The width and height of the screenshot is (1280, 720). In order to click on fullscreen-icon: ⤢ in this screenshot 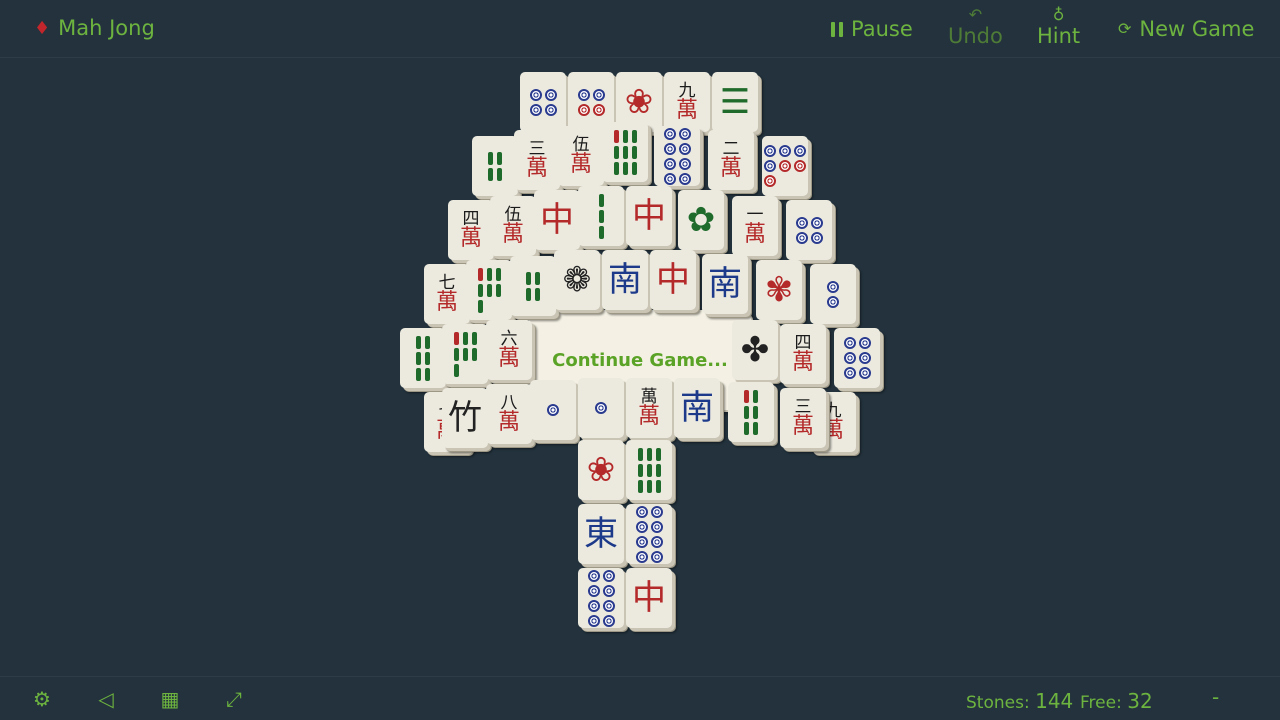, I will do `click(234, 699)`.